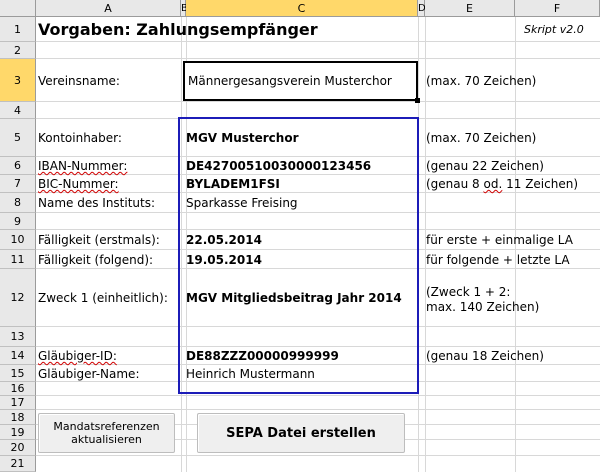  Describe the element at coordinates (99, 240) in the screenshot. I see `faelligkeit-erstmals-label: Fälligkeit (erstmals):` at that location.